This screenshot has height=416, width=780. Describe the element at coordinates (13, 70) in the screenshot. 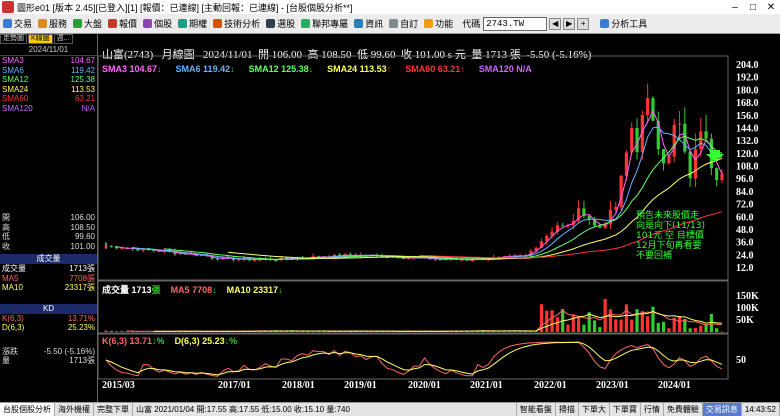

I see `data-row-label: SMA6` at that location.